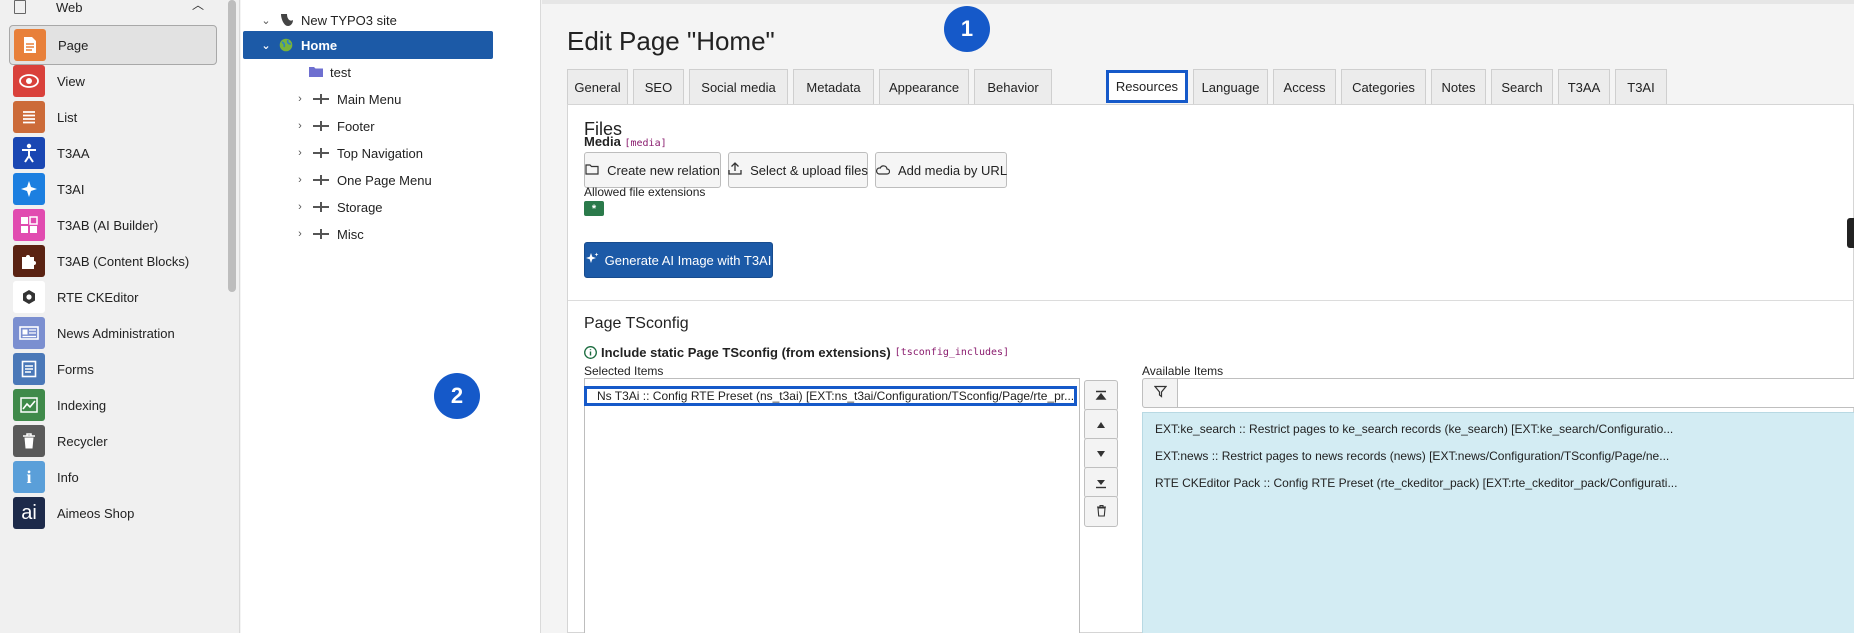 The image size is (1854, 633). I want to click on module-group-web: Web ︿, so click(114, 7).